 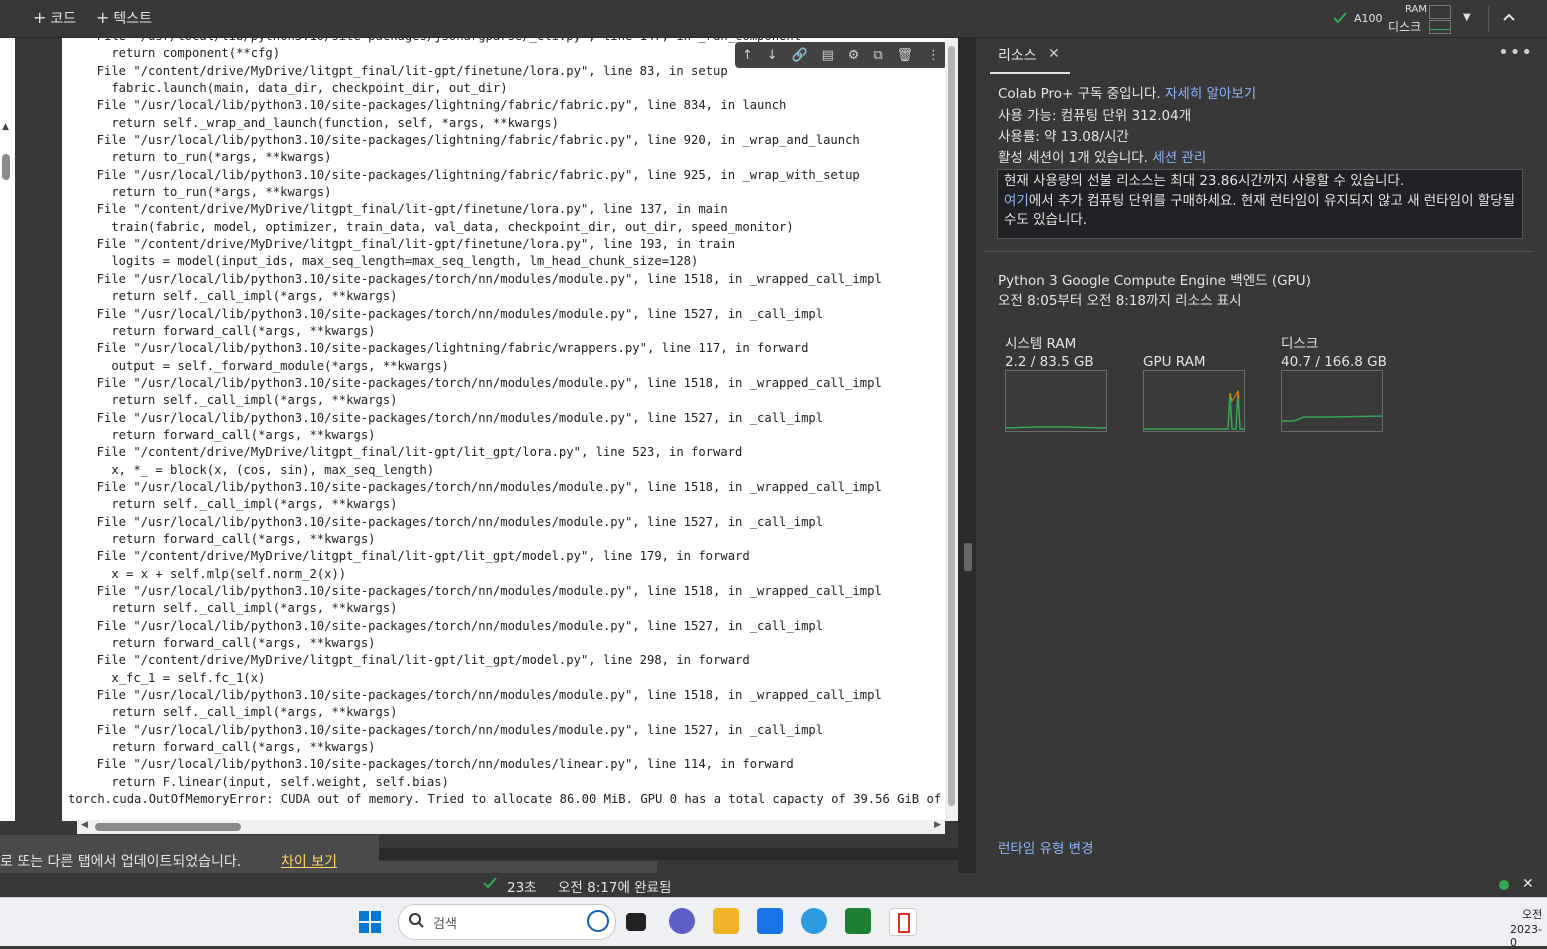 What do you see at coordinates (168, 827) in the screenshot?
I see `horizontal-scroll-thumb` at bounding box center [168, 827].